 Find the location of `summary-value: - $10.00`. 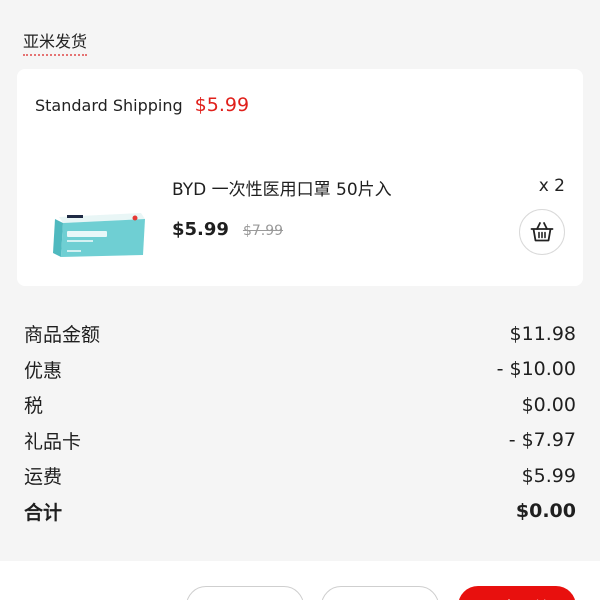

summary-value: - $10.00 is located at coordinates (536, 369).